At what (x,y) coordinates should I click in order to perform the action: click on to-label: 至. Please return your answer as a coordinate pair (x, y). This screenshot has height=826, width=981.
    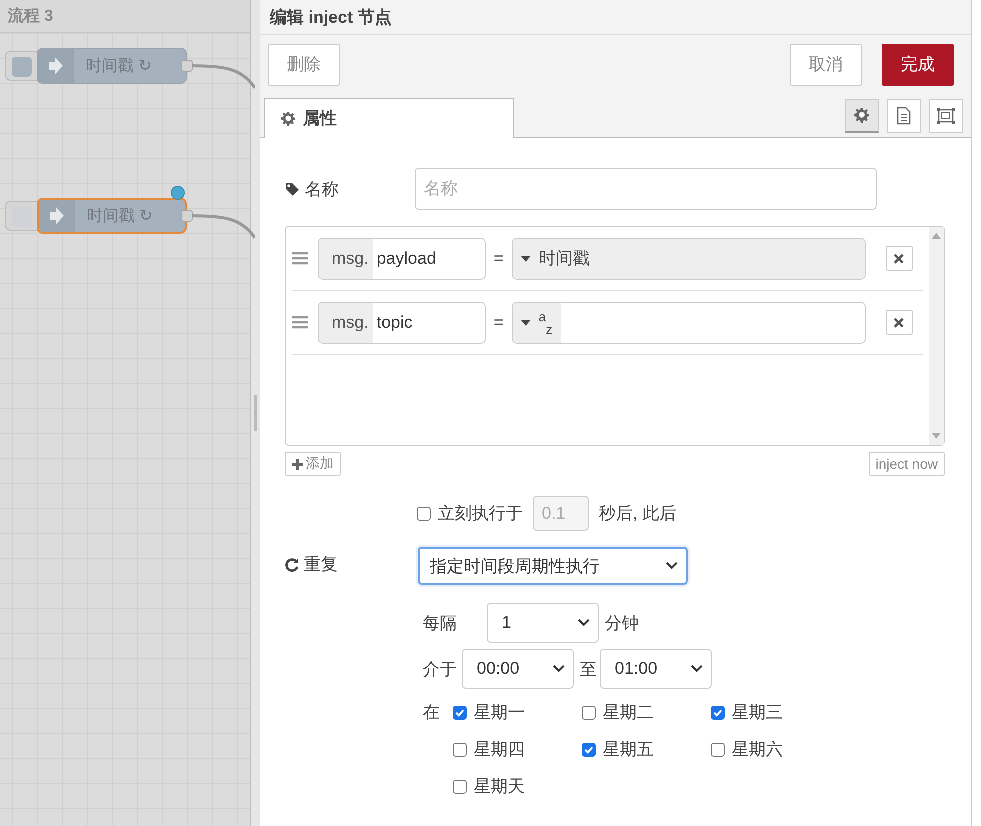
    Looking at the image, I should click on (588, 669).